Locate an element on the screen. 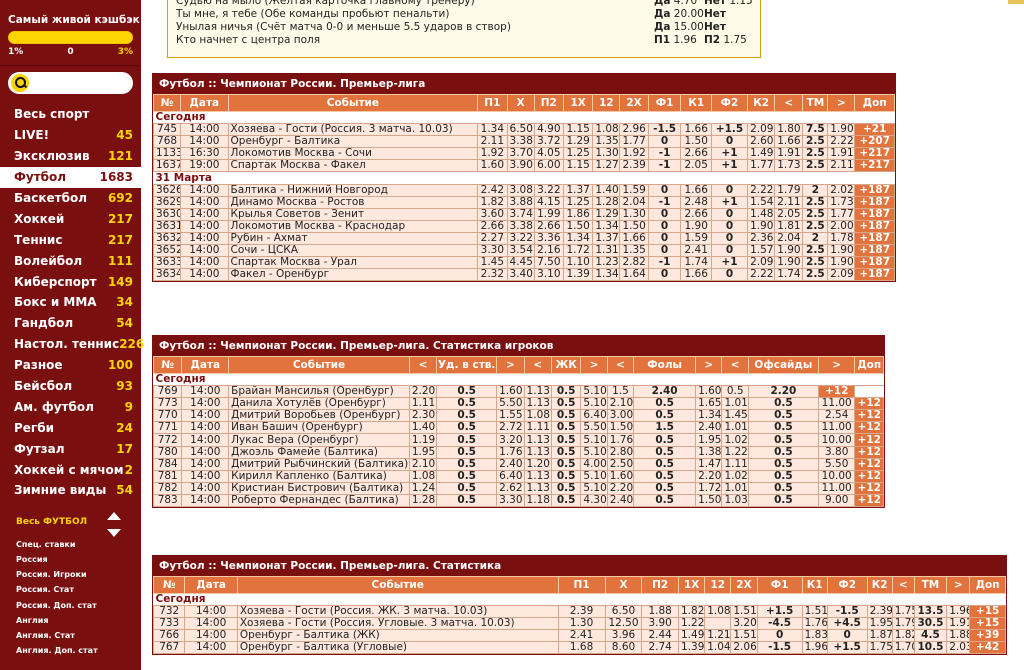 The width and height of the screenshot is (1024, 670). odds-cell: 1.23 is located at coordinates (606, 263).